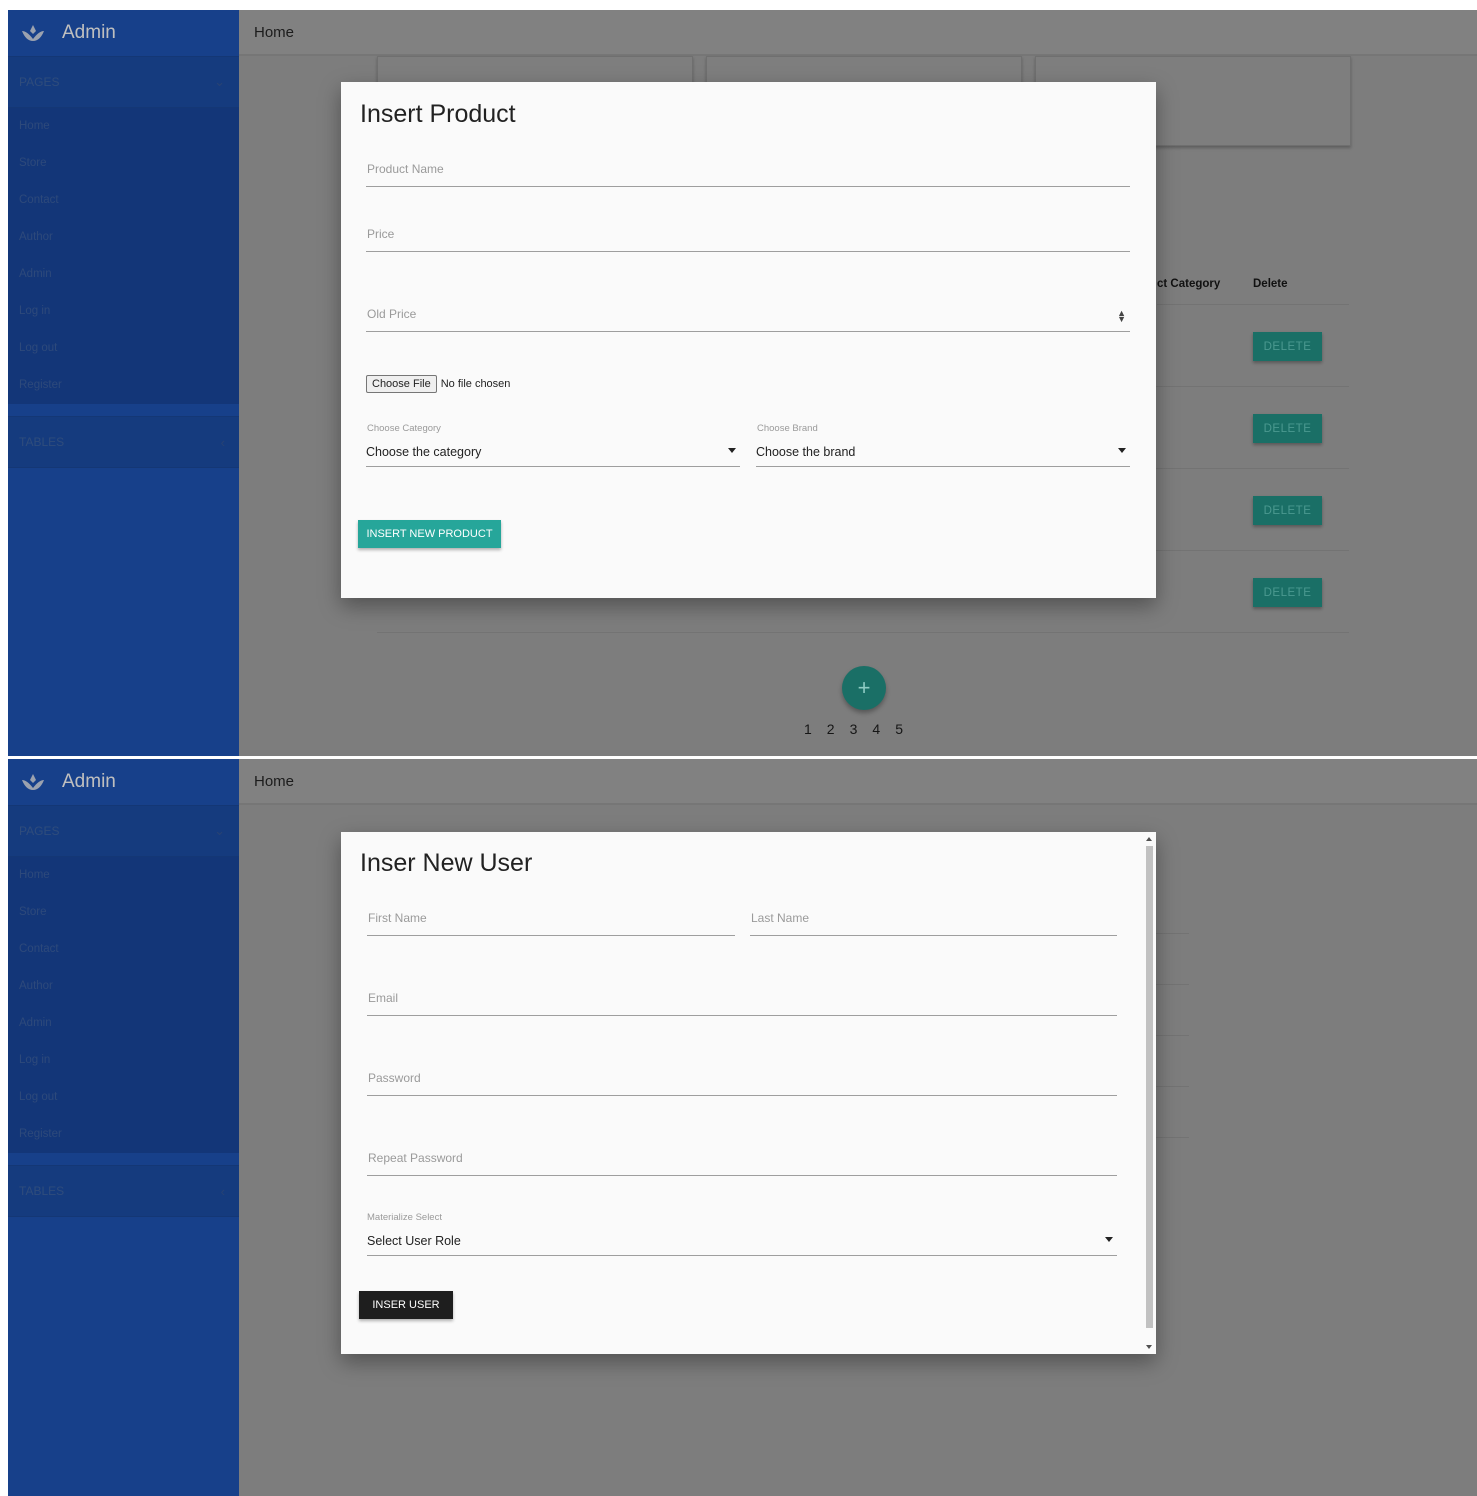 This screenshot has width=1477, height=1496. I want to click on category-label: Choose Category, so click(404, 428).